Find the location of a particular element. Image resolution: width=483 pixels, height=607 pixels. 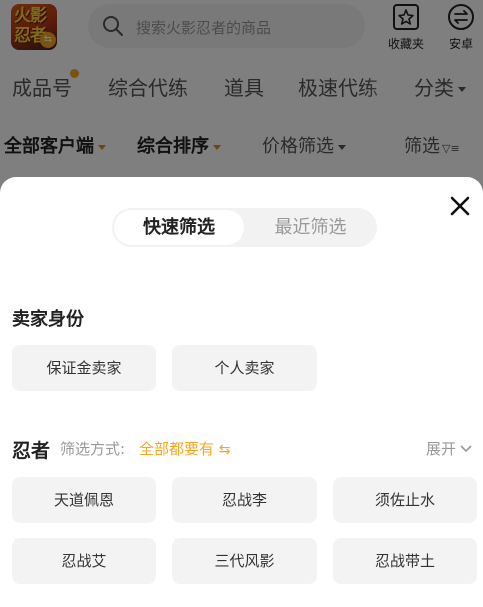

chip-ninja: 须佐止水 is located at coordinates (405, 500).